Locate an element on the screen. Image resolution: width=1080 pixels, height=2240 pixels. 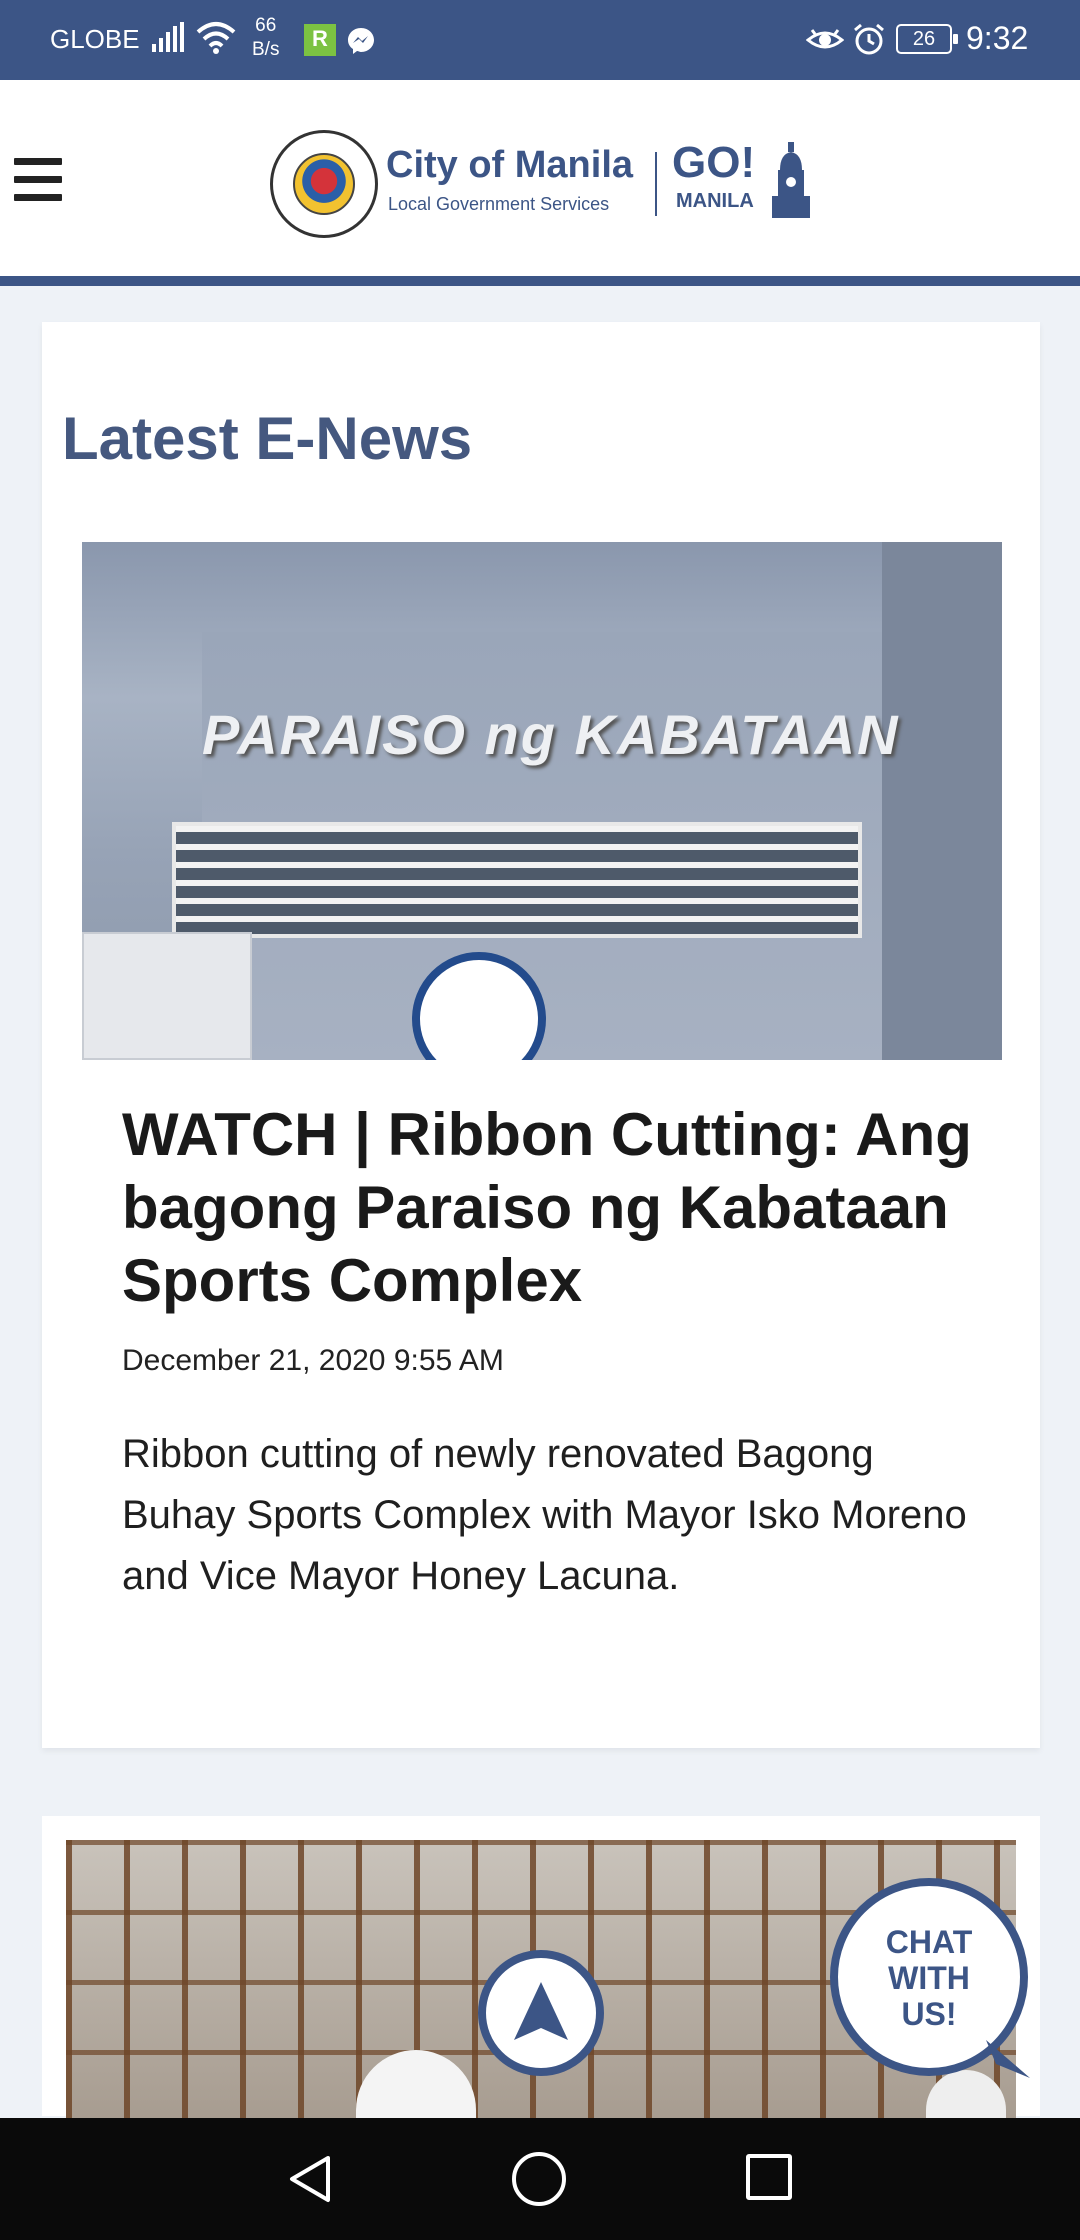
arrow-up-icon is located at coordinates (541, 2011).